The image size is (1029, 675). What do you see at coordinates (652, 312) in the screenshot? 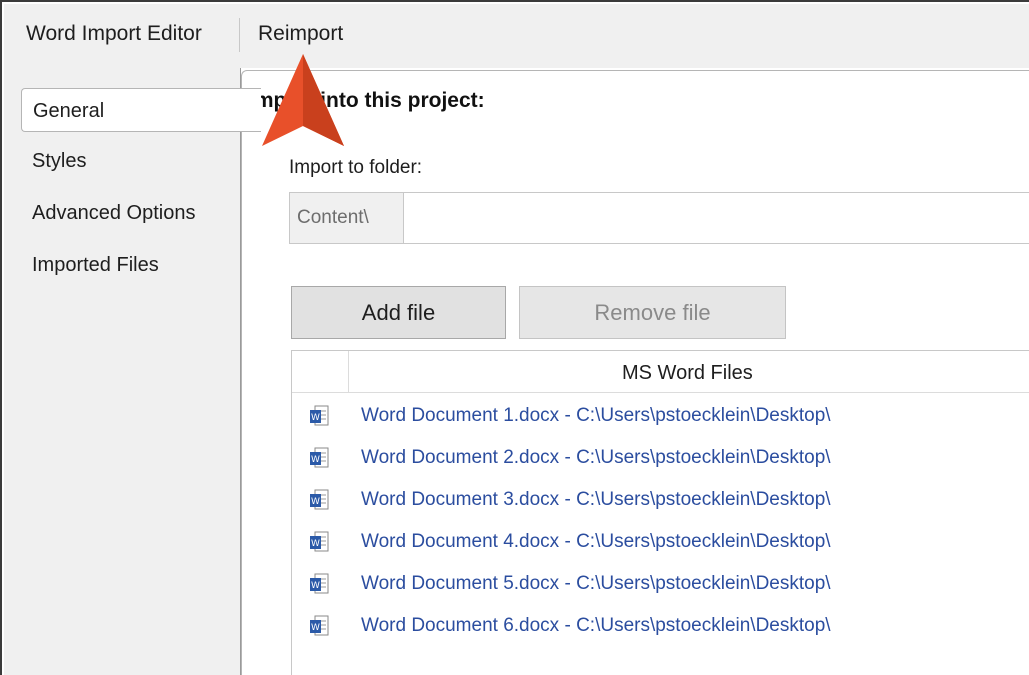
I see `remove-file-button: Remove file` at bounding box center [652, 312].